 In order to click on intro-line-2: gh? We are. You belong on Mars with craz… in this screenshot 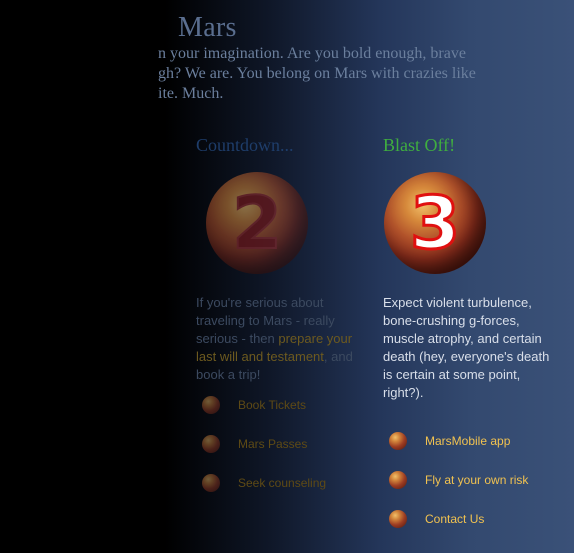, I will do `click(317, 73)`.